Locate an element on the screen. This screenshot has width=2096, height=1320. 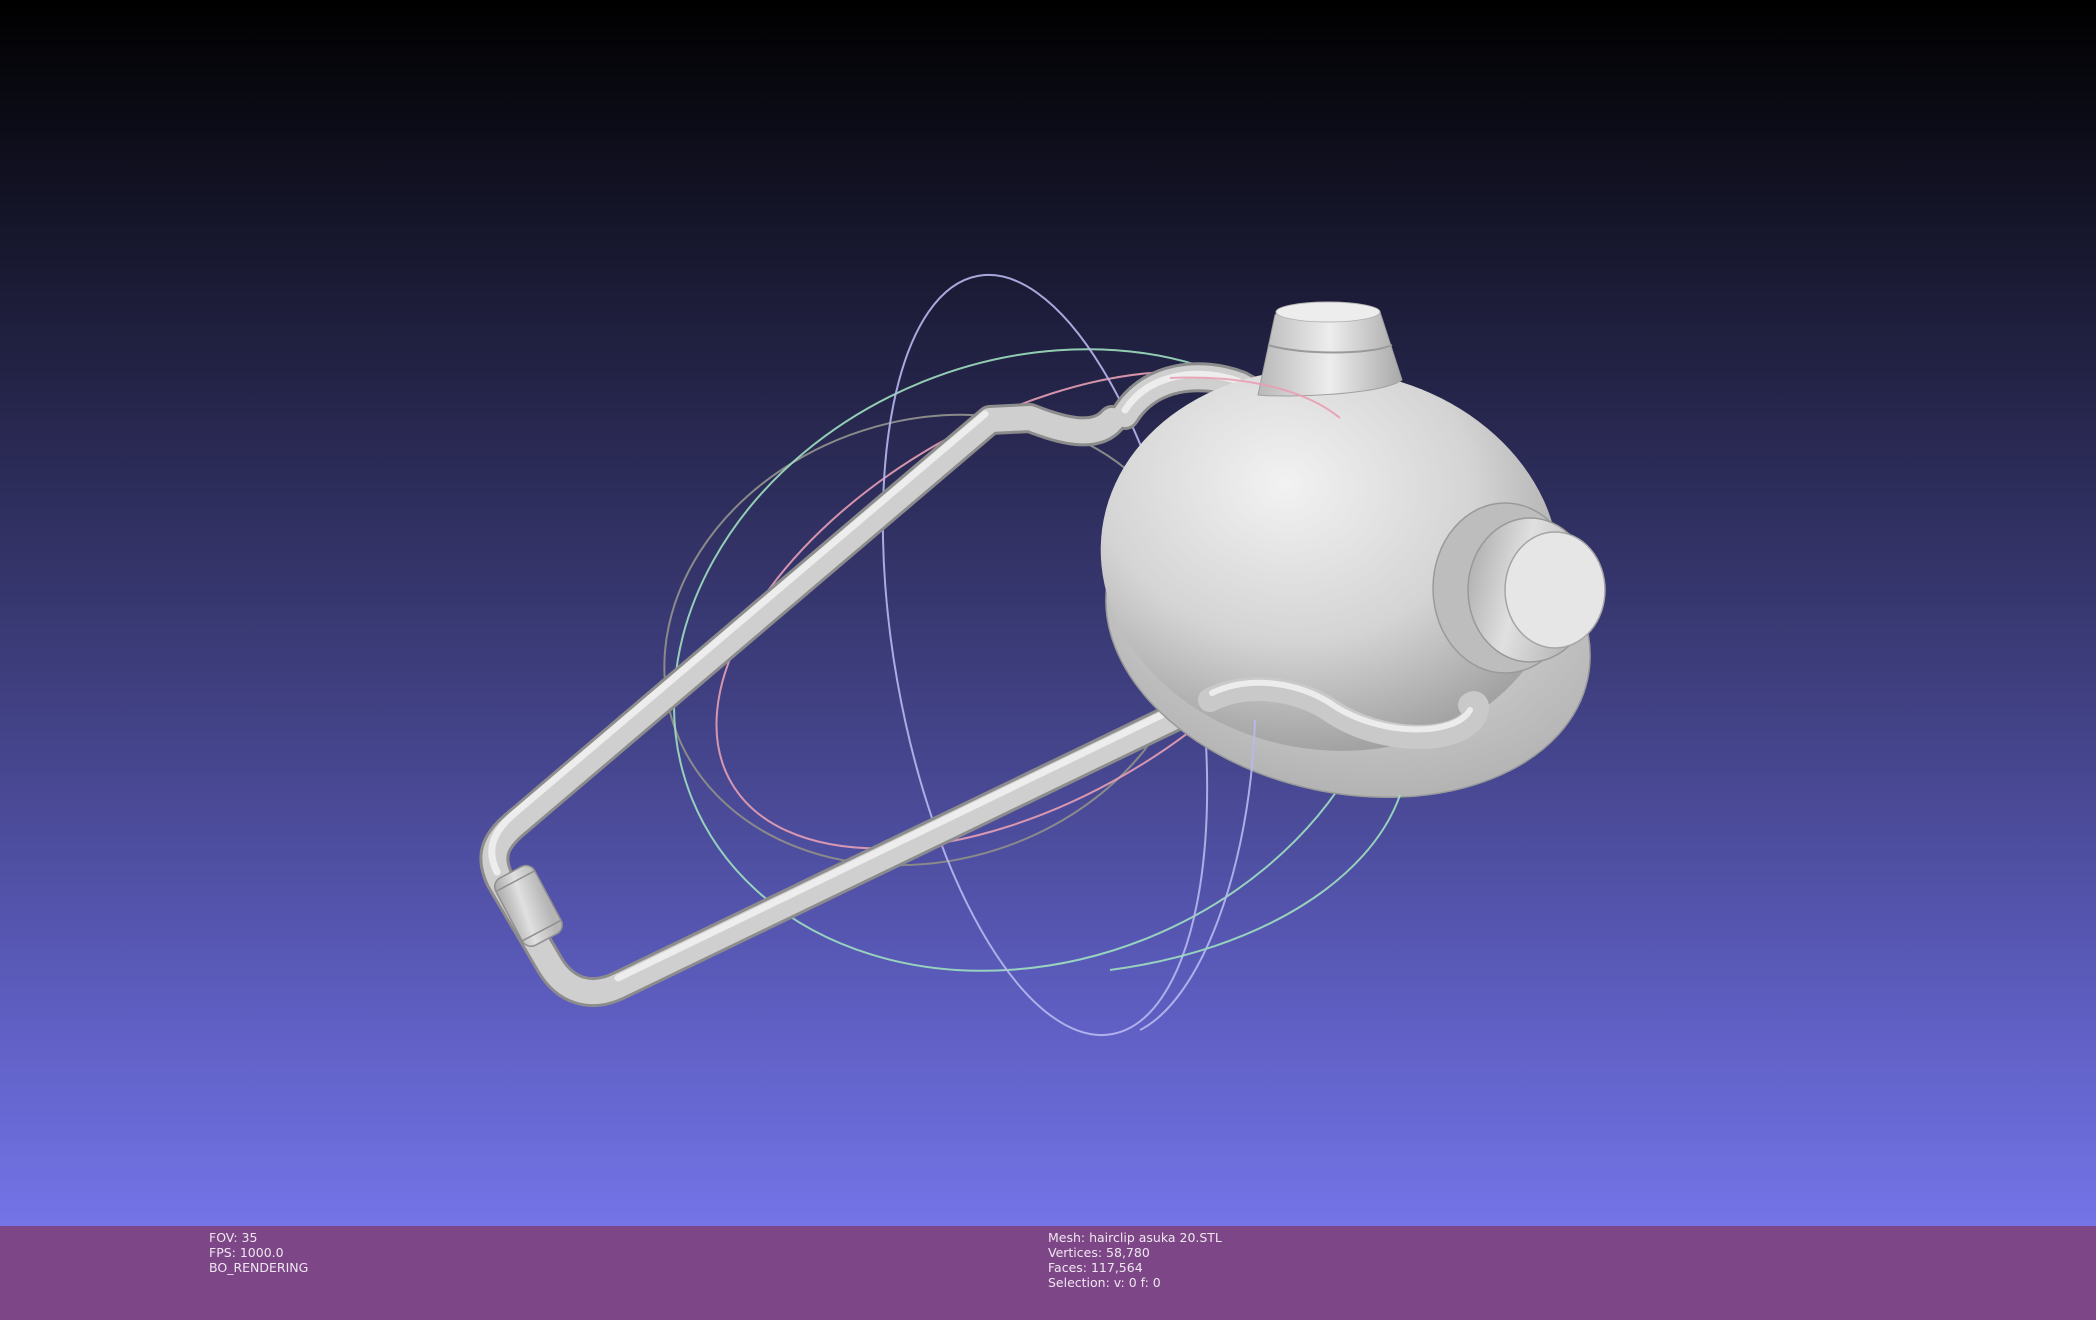
vertices-label: Vertices: 58,780 is located at coordinates (1099, 1252).